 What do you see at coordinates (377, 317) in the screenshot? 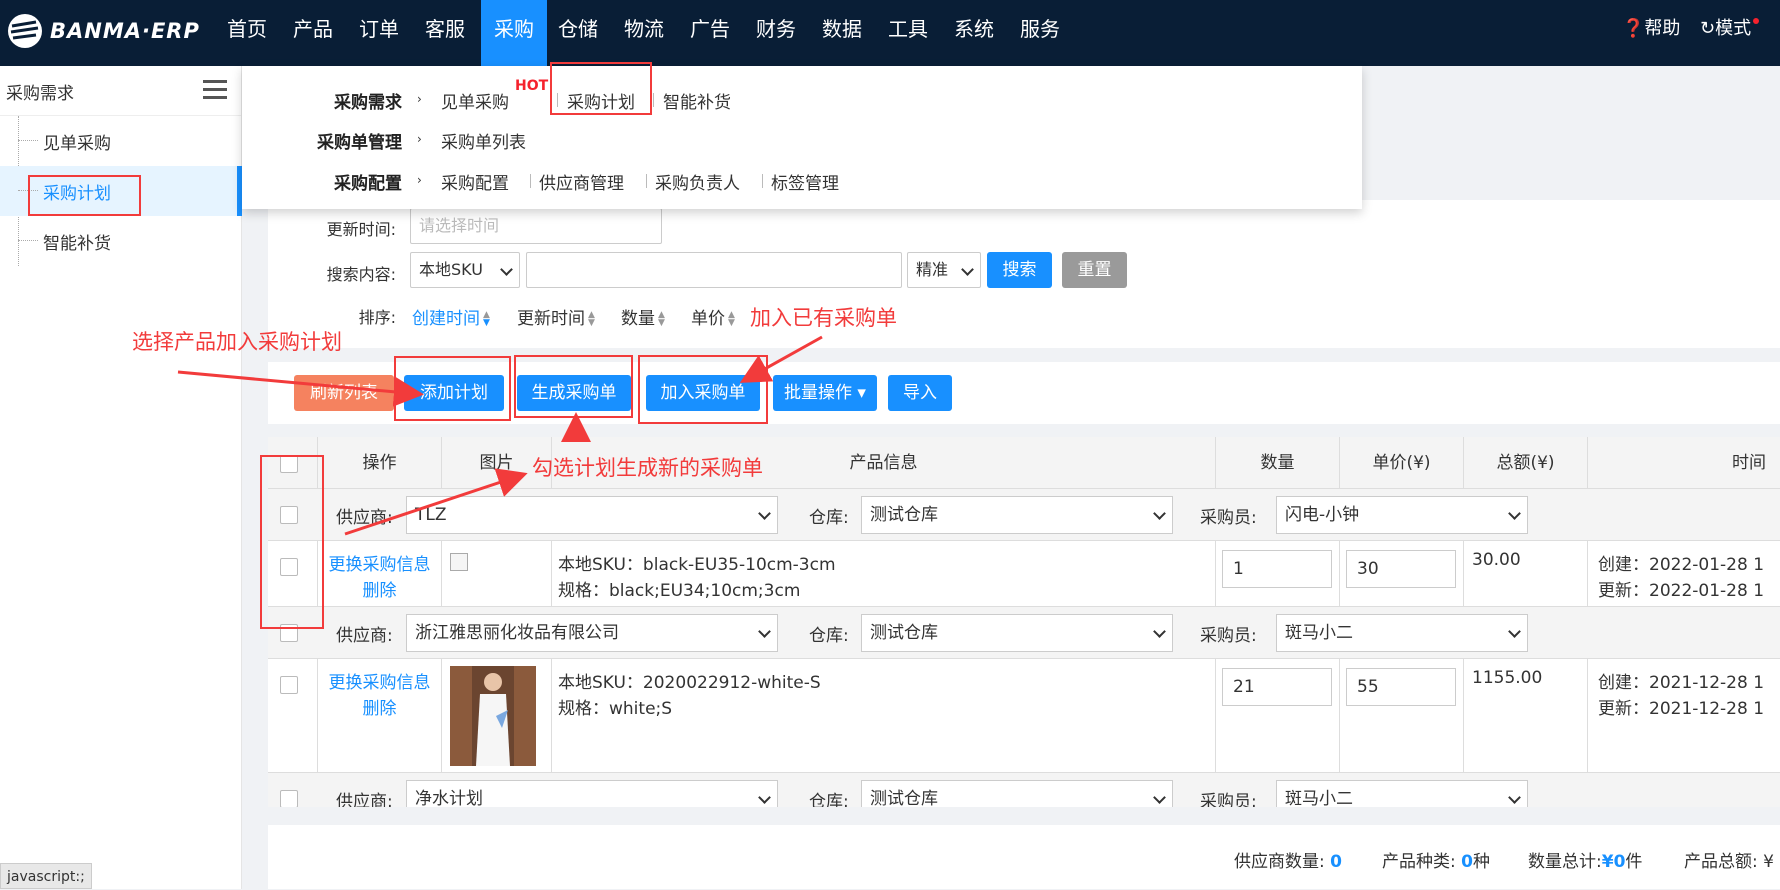
I see `sort-label: 排序:` at bounding box center [377, 317].